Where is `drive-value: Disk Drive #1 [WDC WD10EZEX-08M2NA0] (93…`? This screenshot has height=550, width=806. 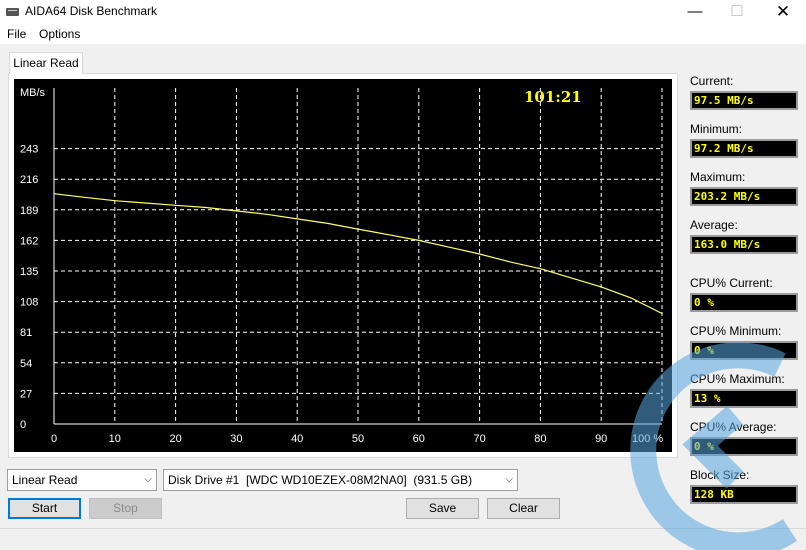 drive-value: Disk Drive #1 [WDC WD10EZEX-08M2NA0] (93… is located at coordinates (320, 480).